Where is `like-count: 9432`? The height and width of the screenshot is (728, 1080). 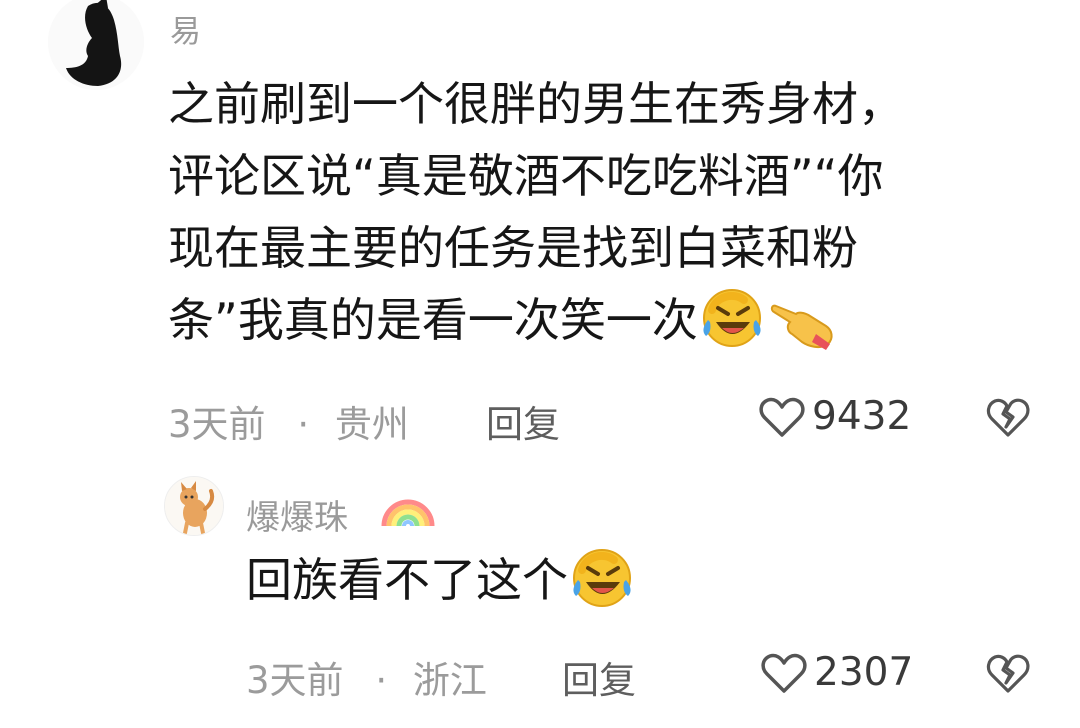
like-count: 9432 is located at coordinates (862, 416).